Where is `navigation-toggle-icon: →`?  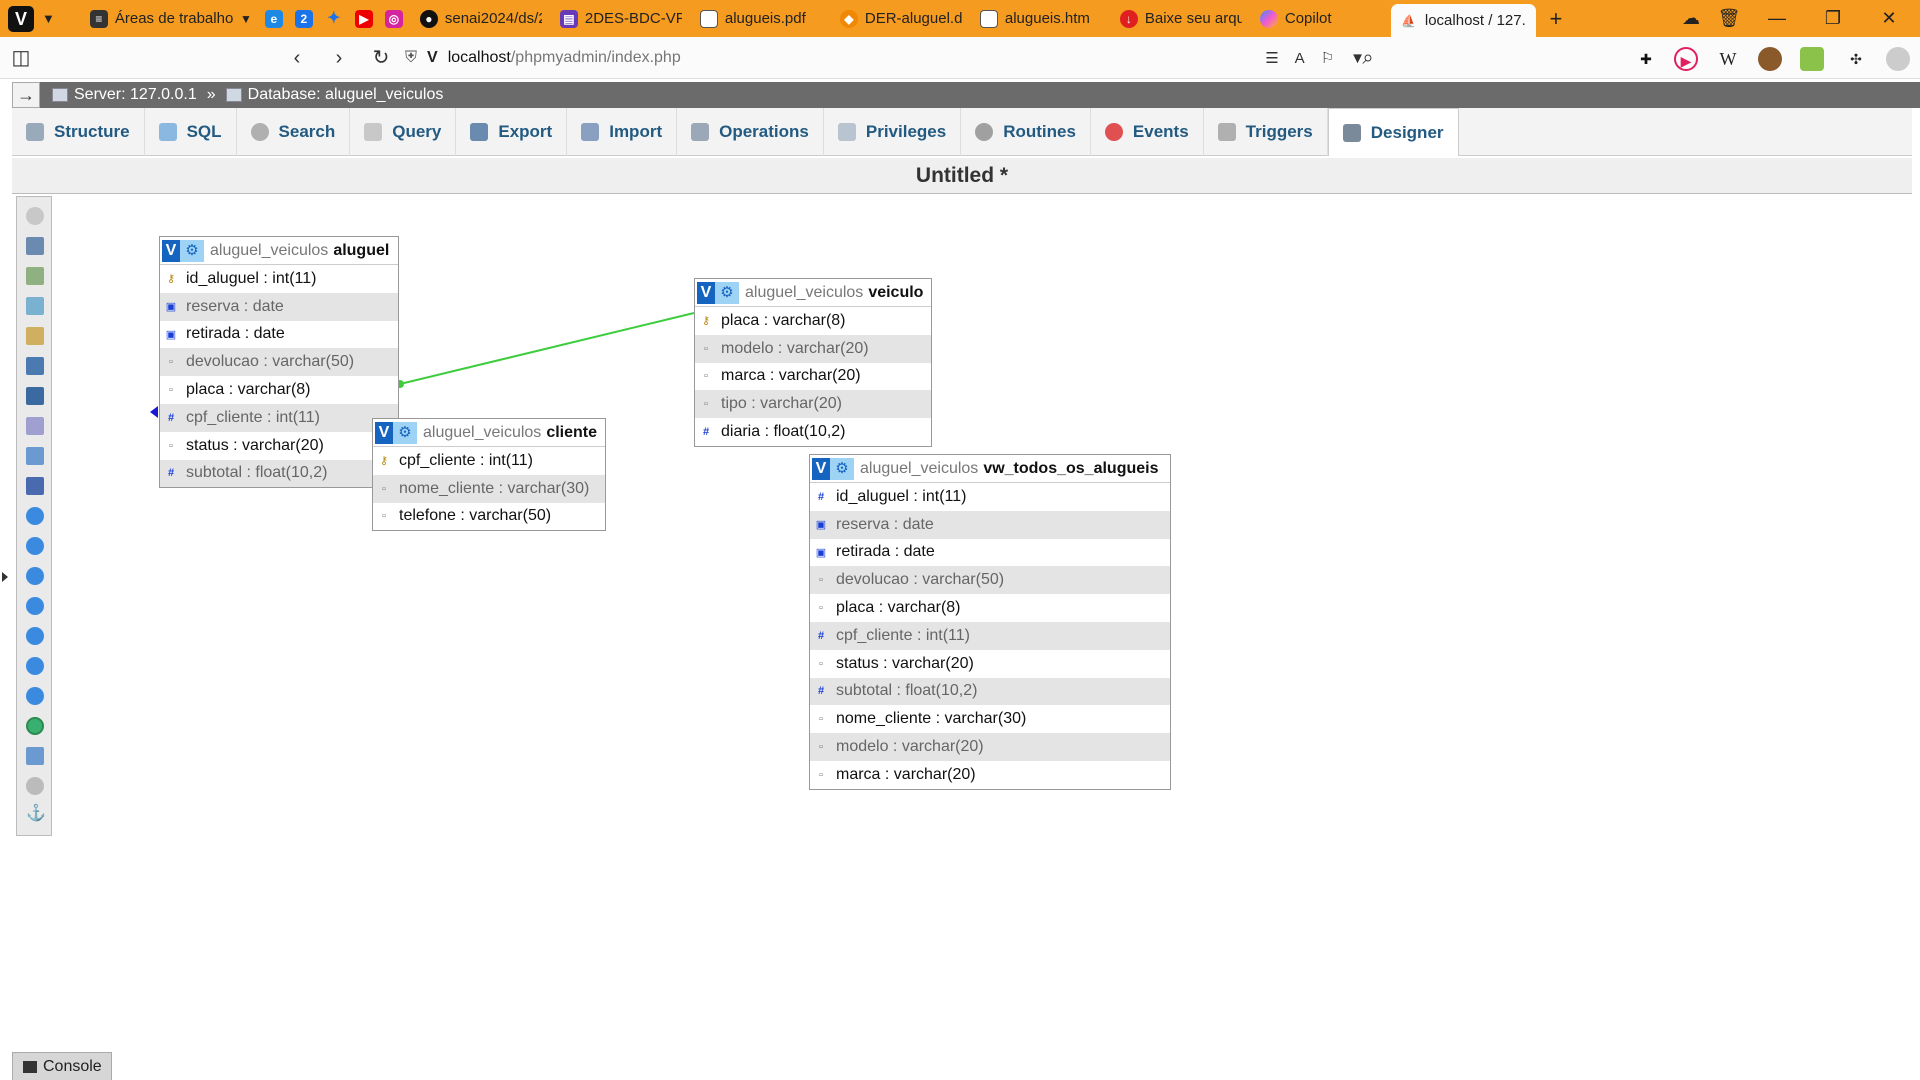
navigation-toggle-icon: → is located at coordinates (26, 95).